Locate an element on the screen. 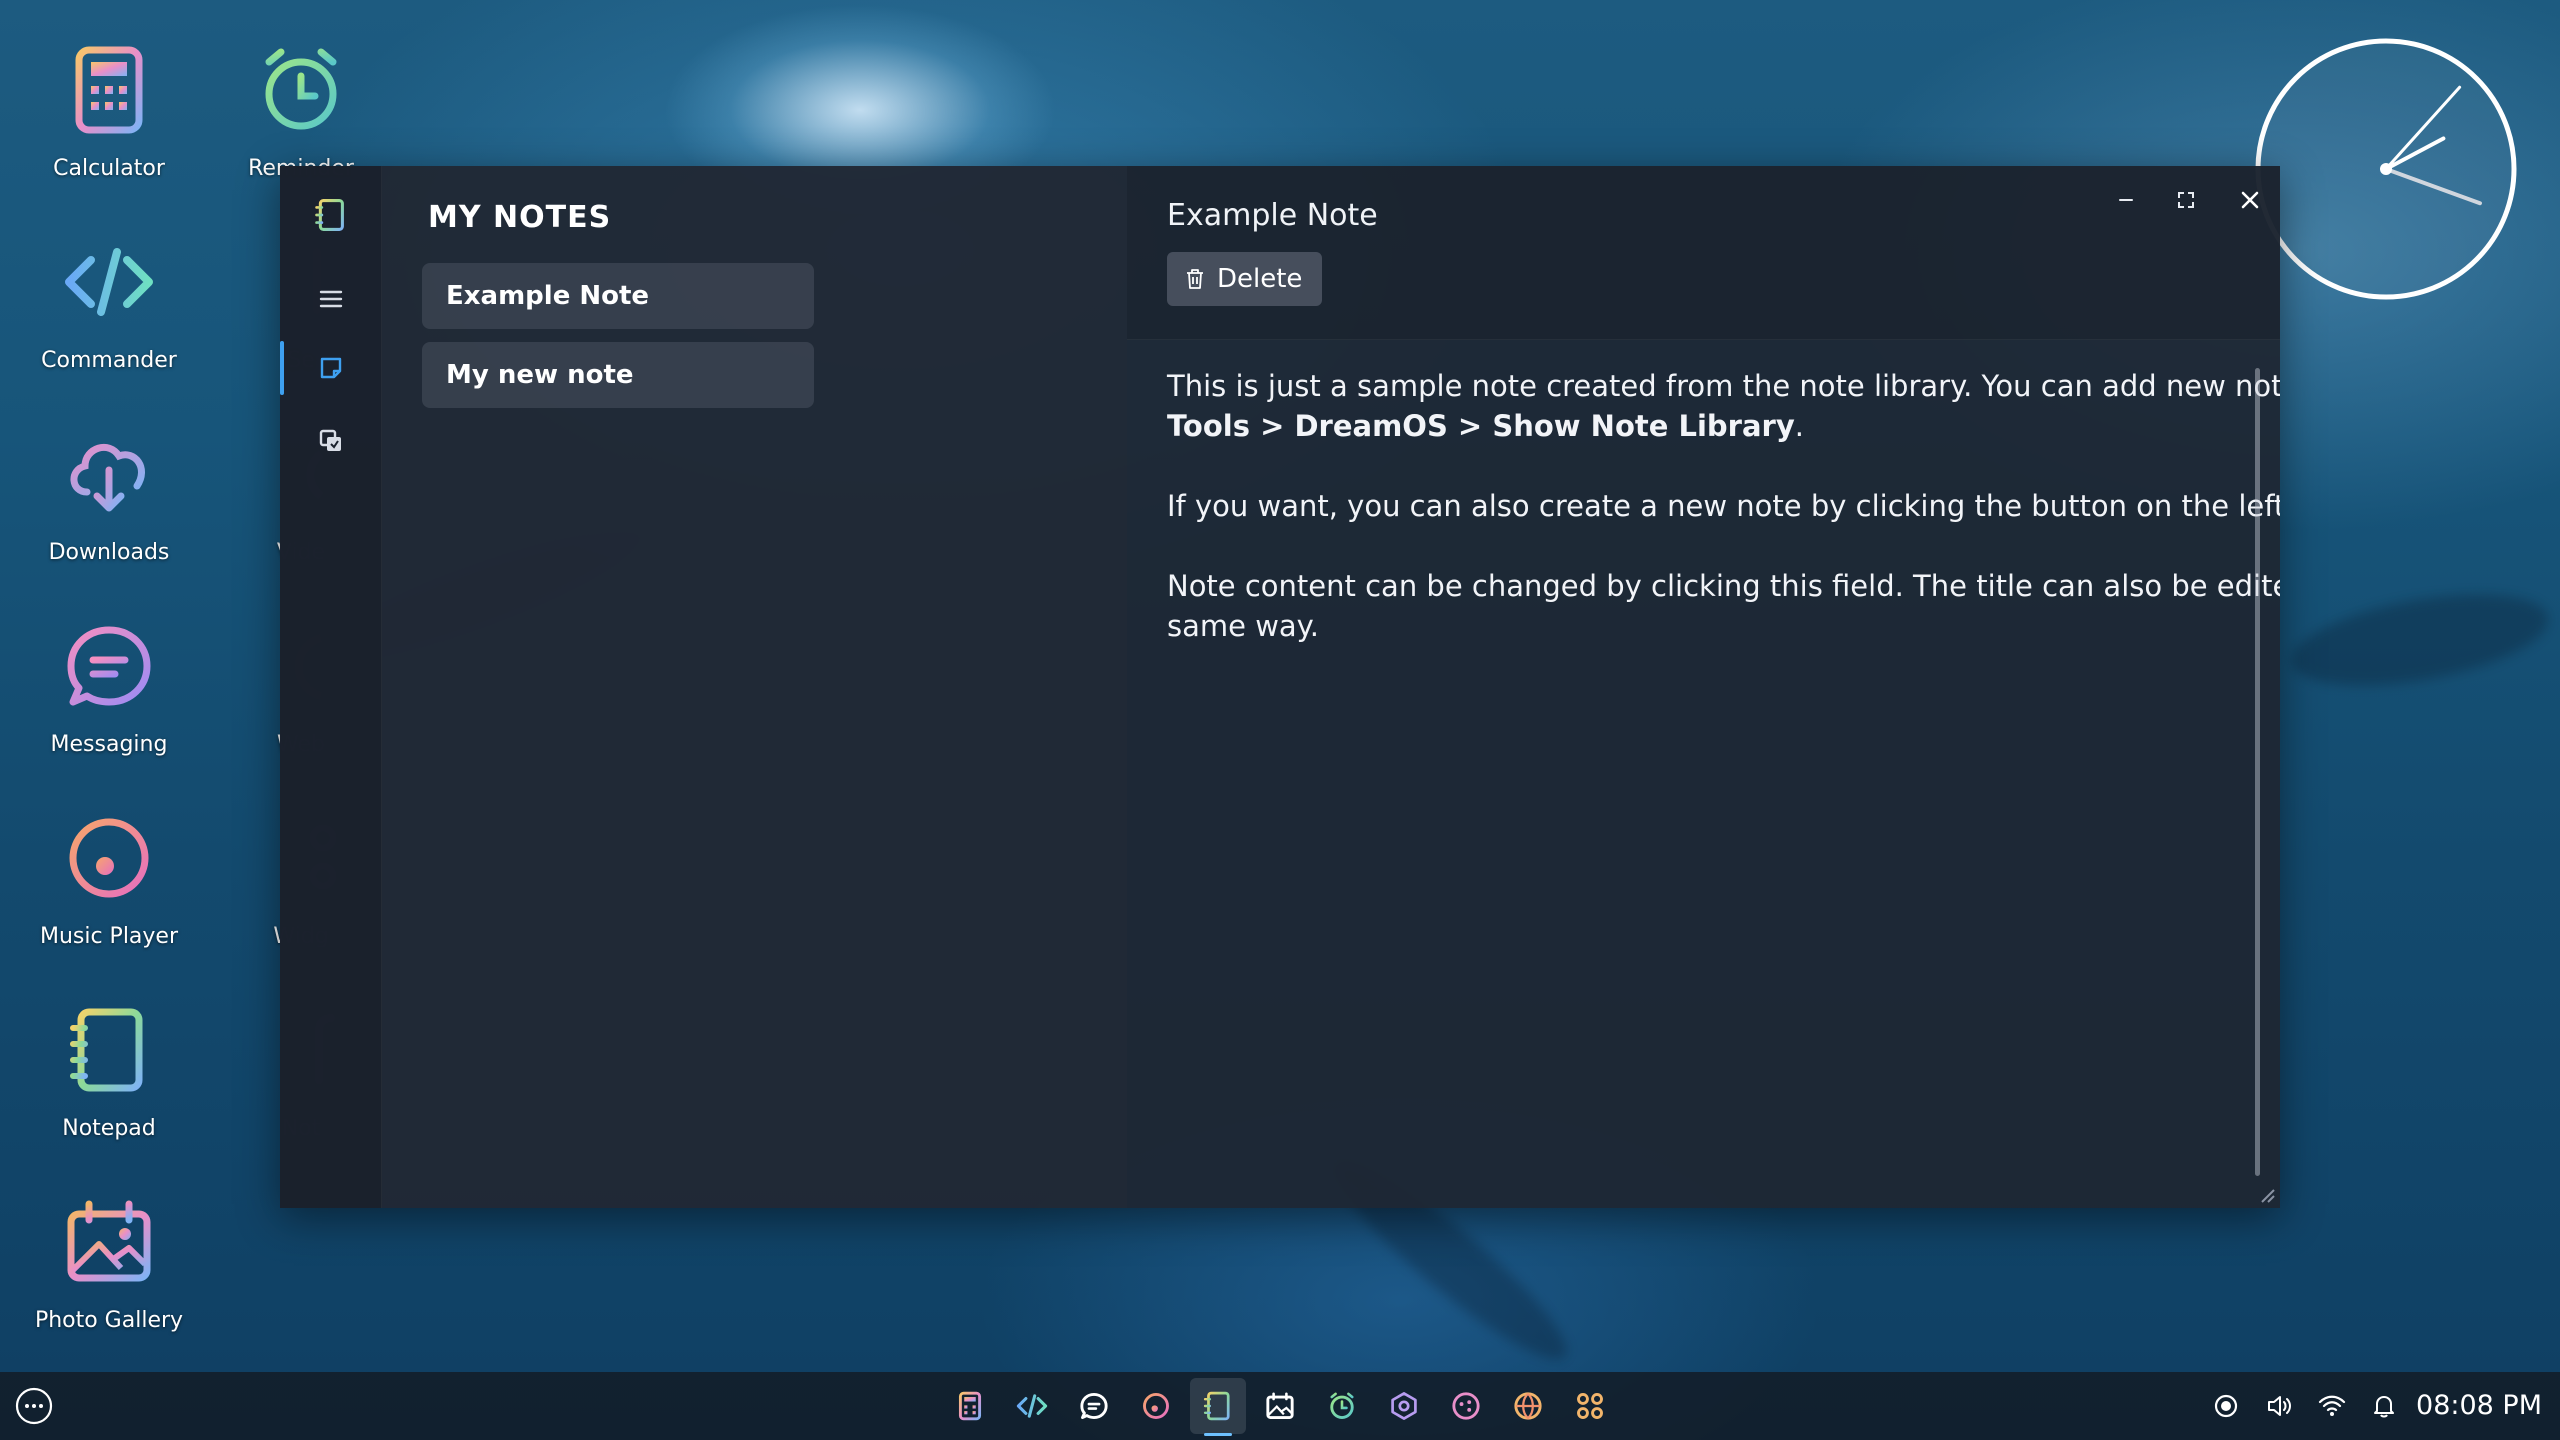  tray-volume is located at coordinates (2280, 1406).